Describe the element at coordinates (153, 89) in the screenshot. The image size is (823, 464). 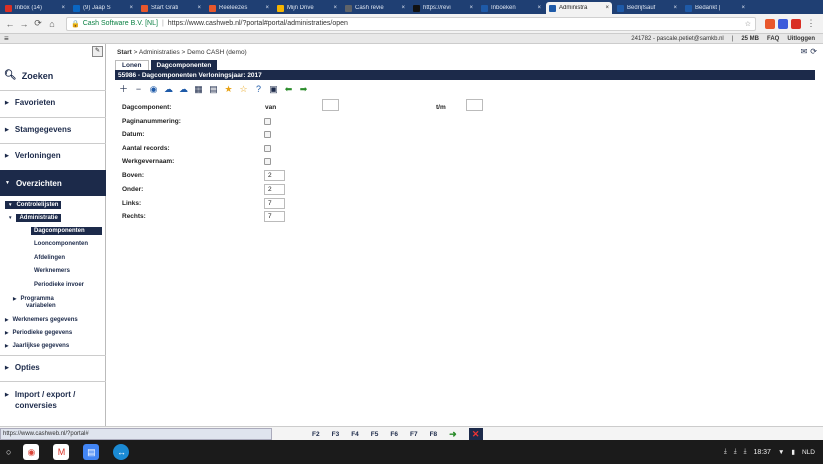
I see `camera-icon: ◉` at that location.